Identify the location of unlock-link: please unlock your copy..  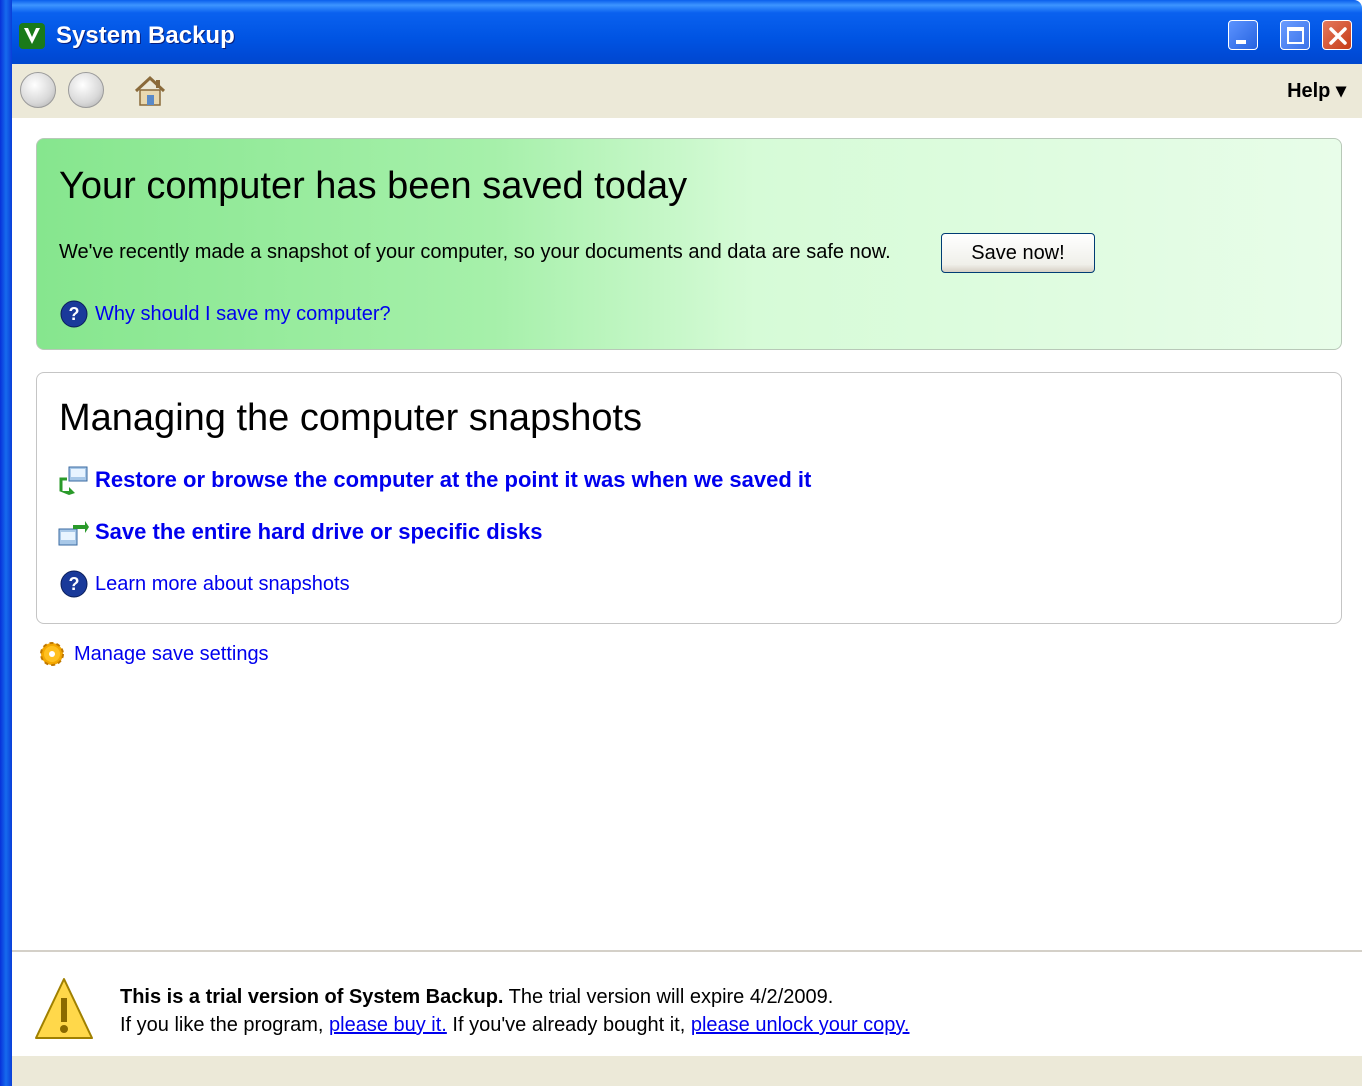
(800, 1025).